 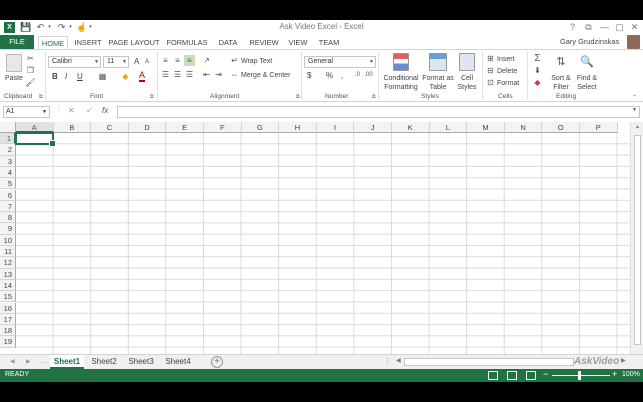 What do you see at coordinates (490, 82) in the screenshot?
I see `format-cells-icon: ⊡` at bounding box center [490, 82].